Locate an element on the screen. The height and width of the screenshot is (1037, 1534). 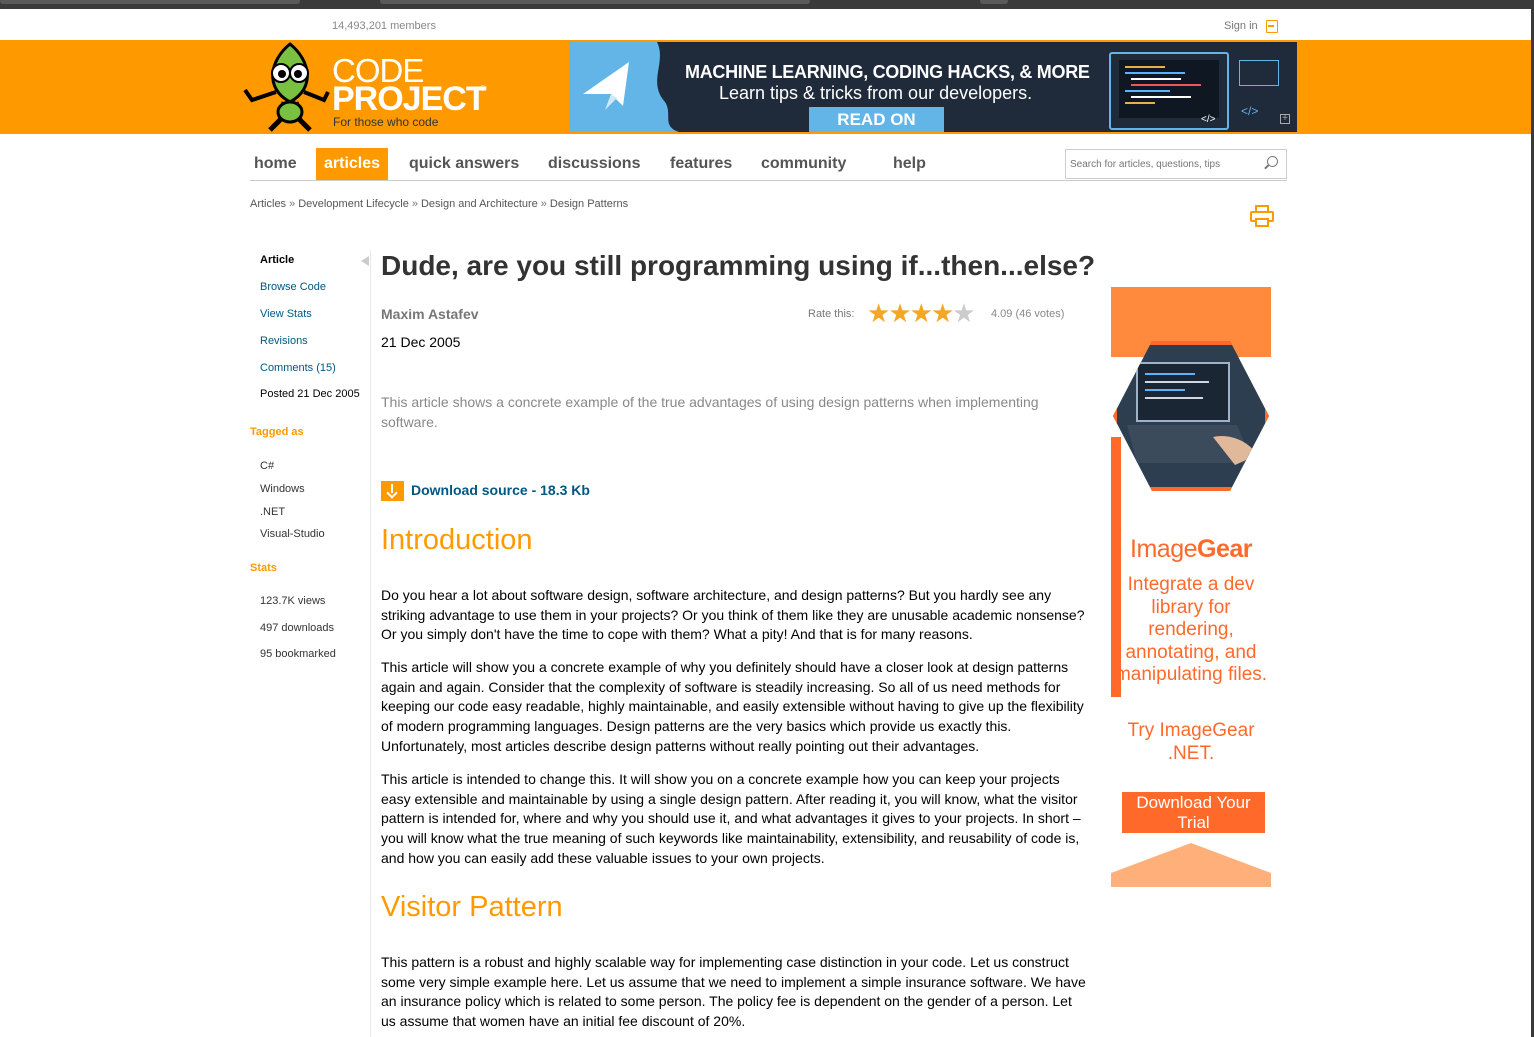
heading-introduction: Introduction is located at coordinates (457, 540).